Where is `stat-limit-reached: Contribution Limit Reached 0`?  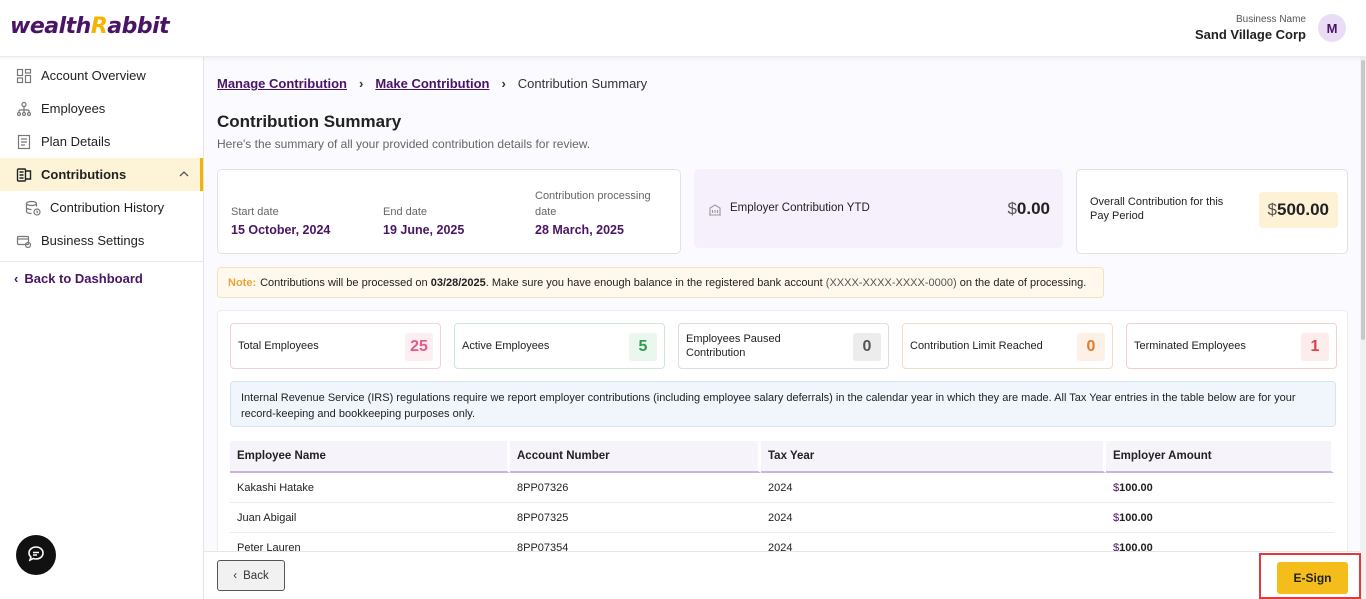 stat-limit-reached: Contribution Limit Reached 0 is located at coordinates (1007, 346).